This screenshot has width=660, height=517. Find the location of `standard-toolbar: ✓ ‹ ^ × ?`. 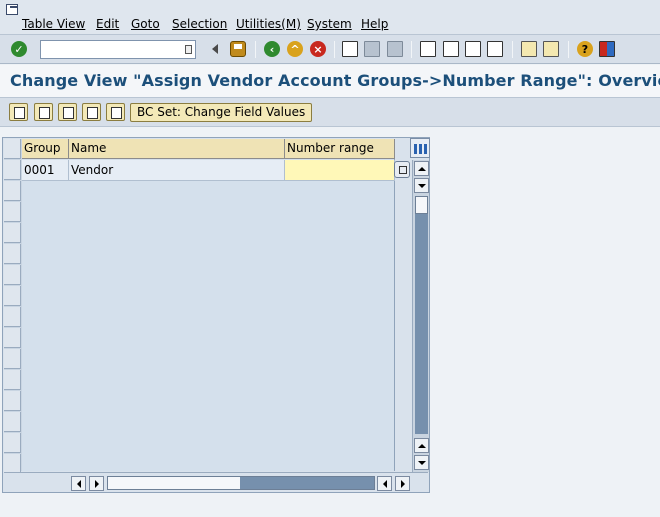

standard-toolbar: ✓ ‹ ^ × ? is located at coordinates (330, 49).